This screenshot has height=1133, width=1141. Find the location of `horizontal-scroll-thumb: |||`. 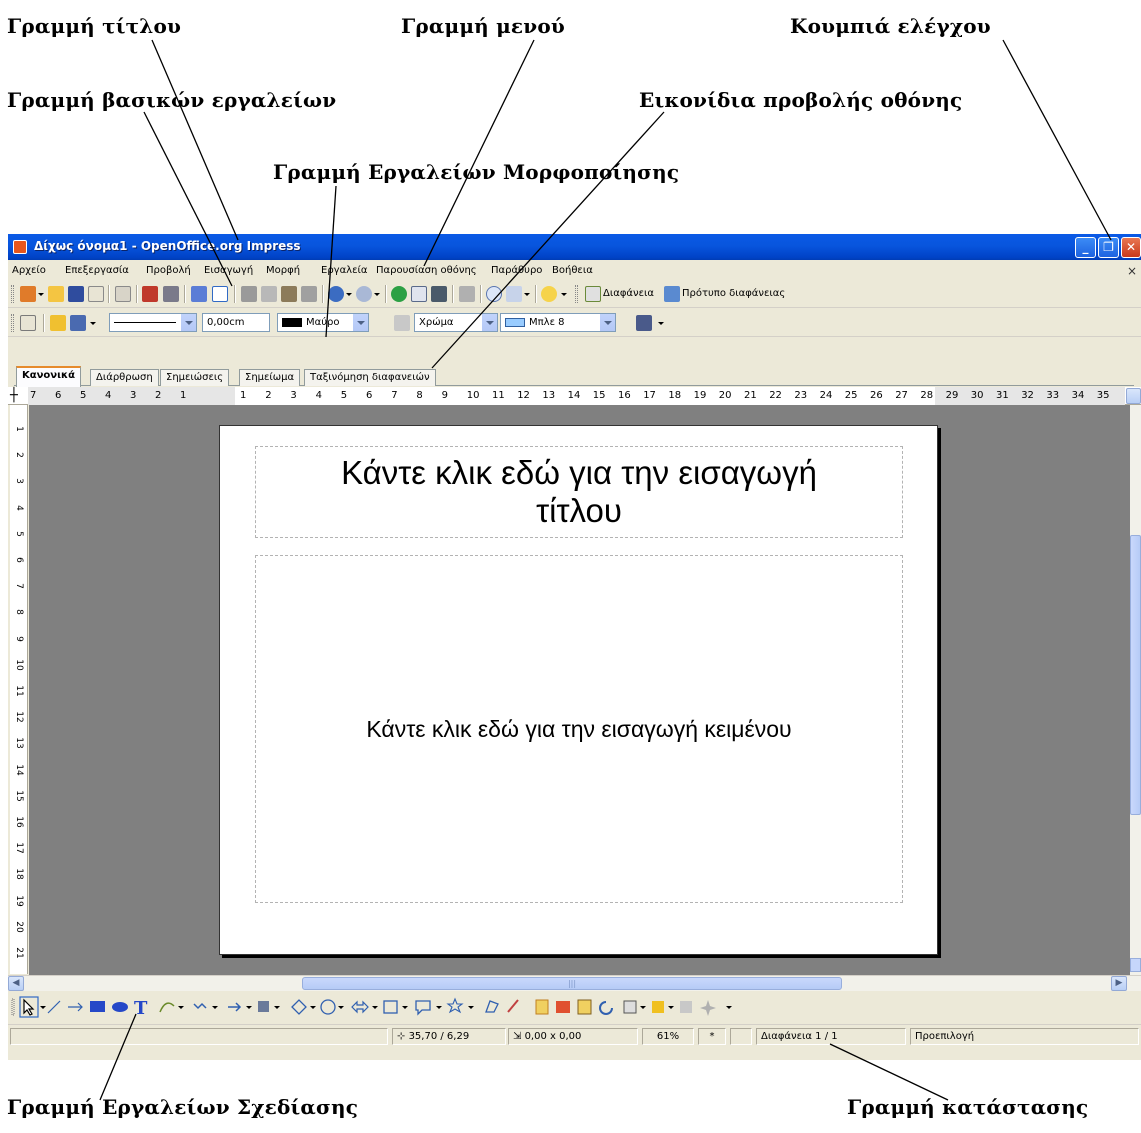

horizontal-scroll-thumb: ||| is located at coordinates (572, 983).